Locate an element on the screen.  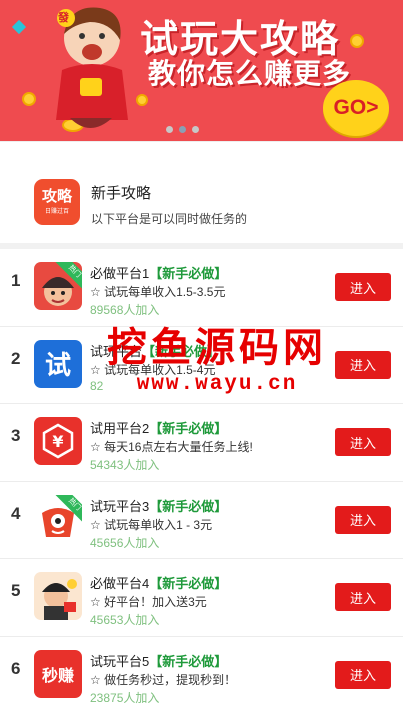
app-description: ☆ 做任务秒过，提现秒到！ is located at coordinates (163, 679).